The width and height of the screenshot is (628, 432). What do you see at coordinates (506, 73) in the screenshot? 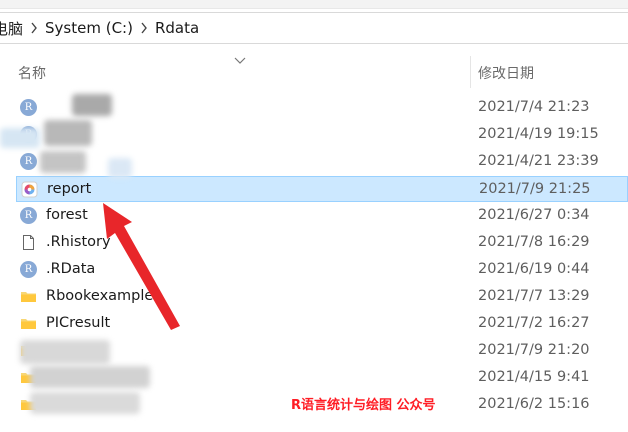
I see `column-header-date: 修改日期` at bounding box center [506, 73].